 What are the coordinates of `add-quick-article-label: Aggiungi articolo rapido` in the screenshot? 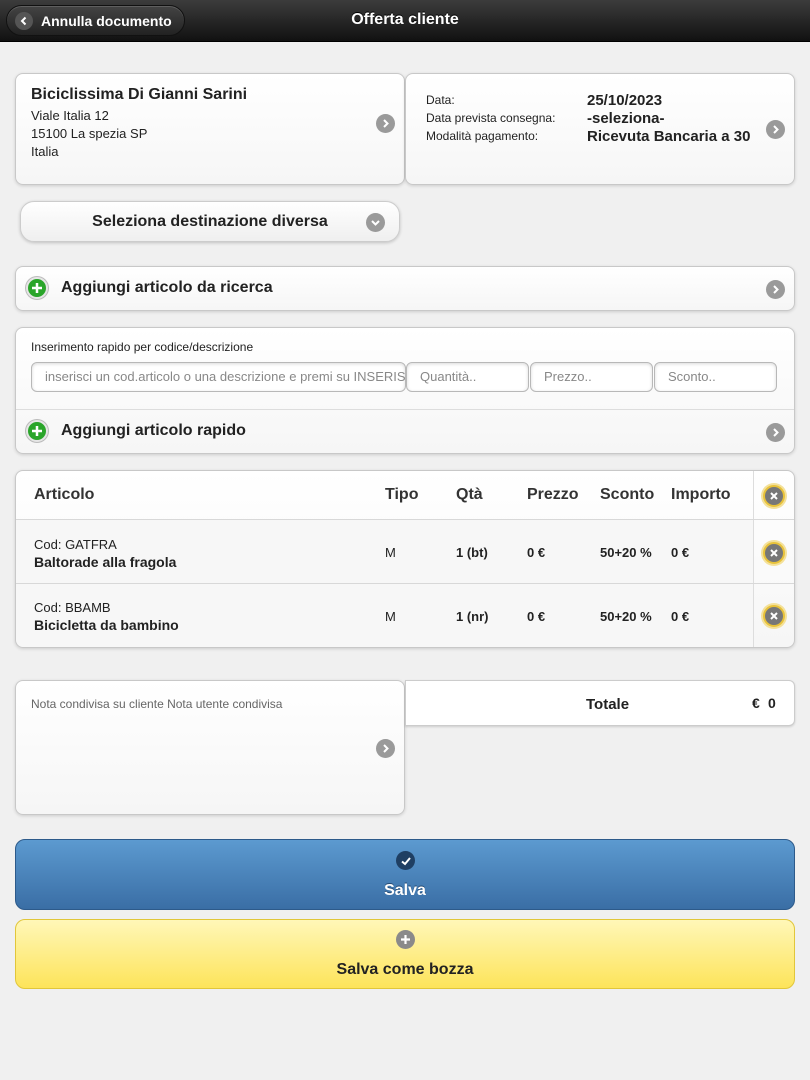 It's located at (153, 430).